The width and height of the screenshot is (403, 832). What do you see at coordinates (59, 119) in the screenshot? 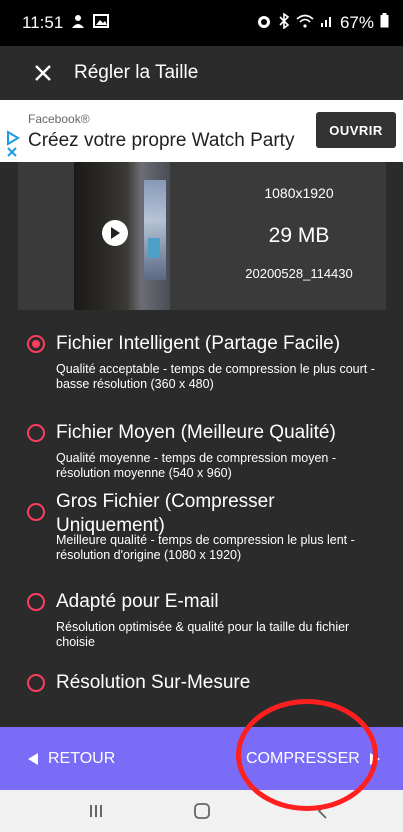
I see `ad-brand: Facebook®` at bounding box center [59, 119].